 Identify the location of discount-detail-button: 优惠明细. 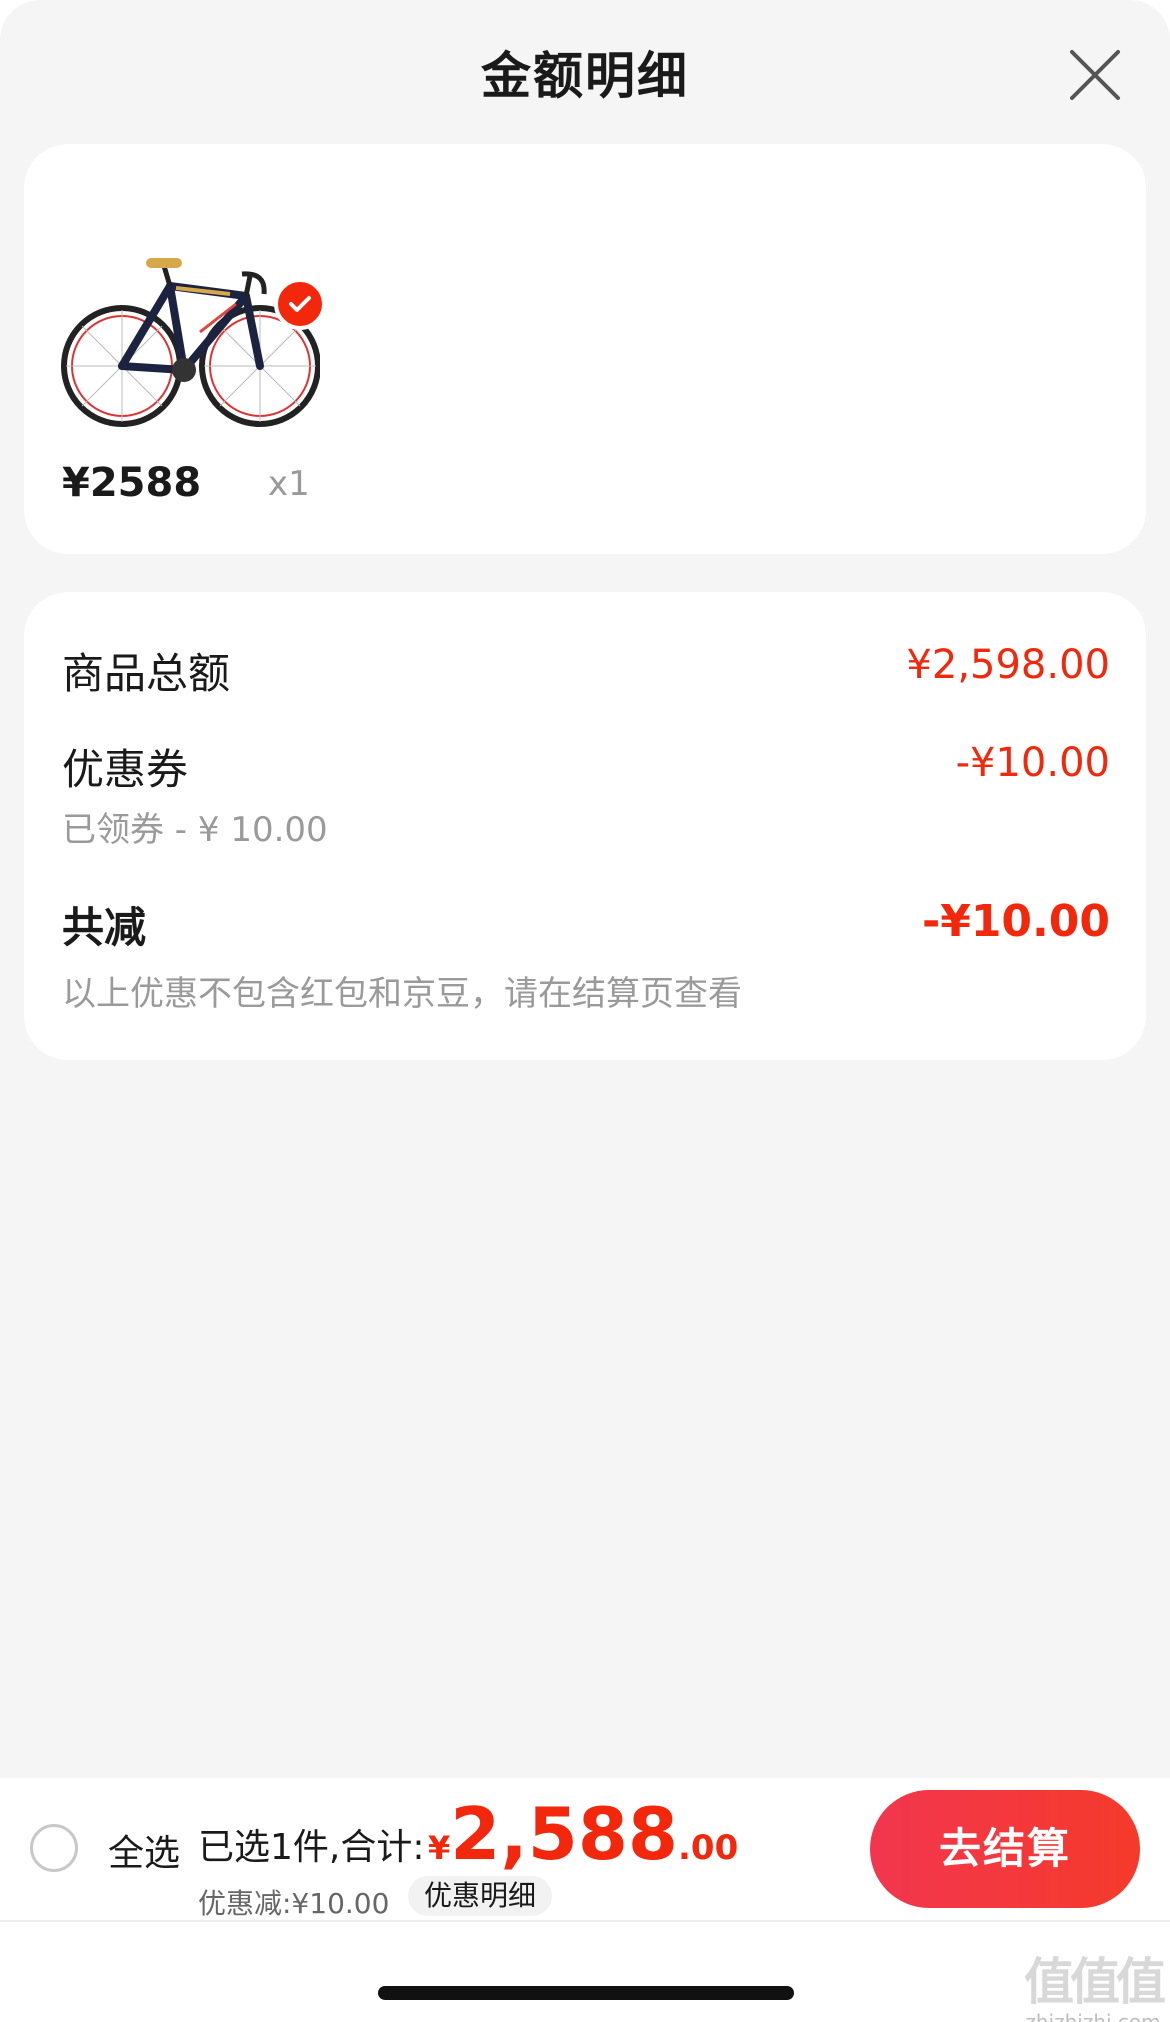
(480, 1896).